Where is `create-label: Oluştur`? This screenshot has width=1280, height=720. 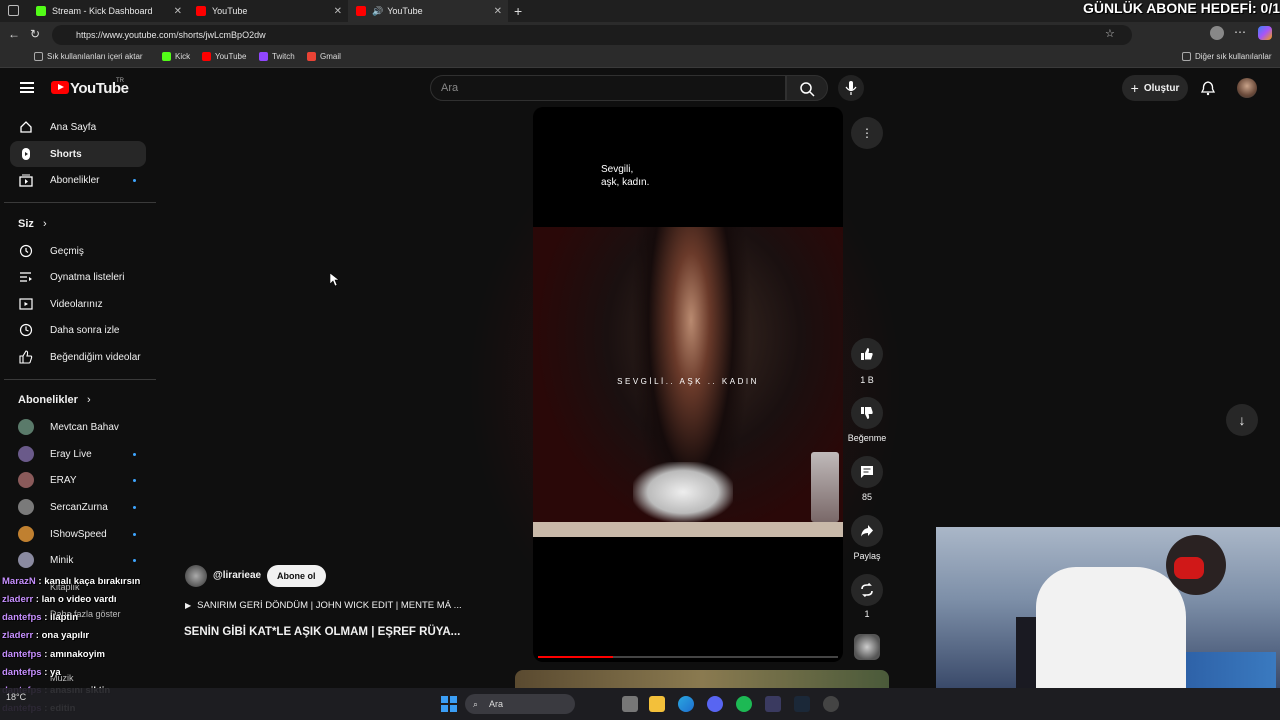 create-label: Oluştur is located at coordinates (1161, 88).